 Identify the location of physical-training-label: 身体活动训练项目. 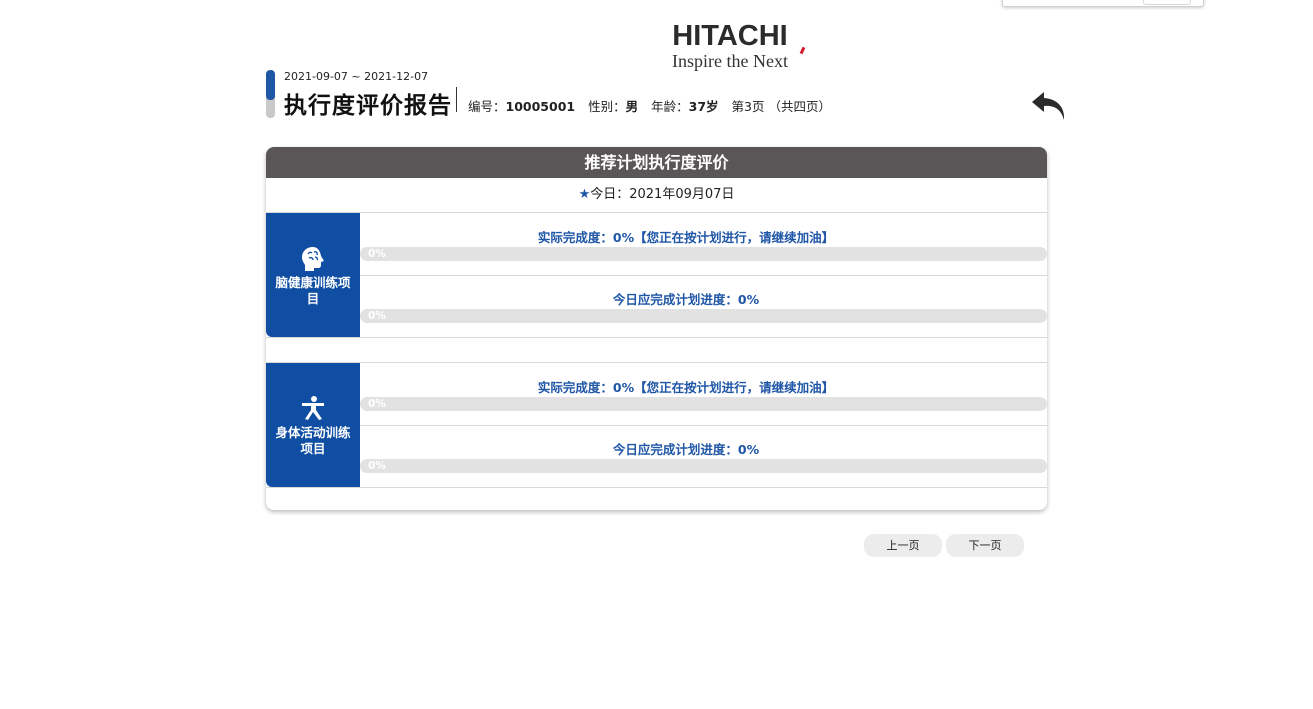
(313, 440).